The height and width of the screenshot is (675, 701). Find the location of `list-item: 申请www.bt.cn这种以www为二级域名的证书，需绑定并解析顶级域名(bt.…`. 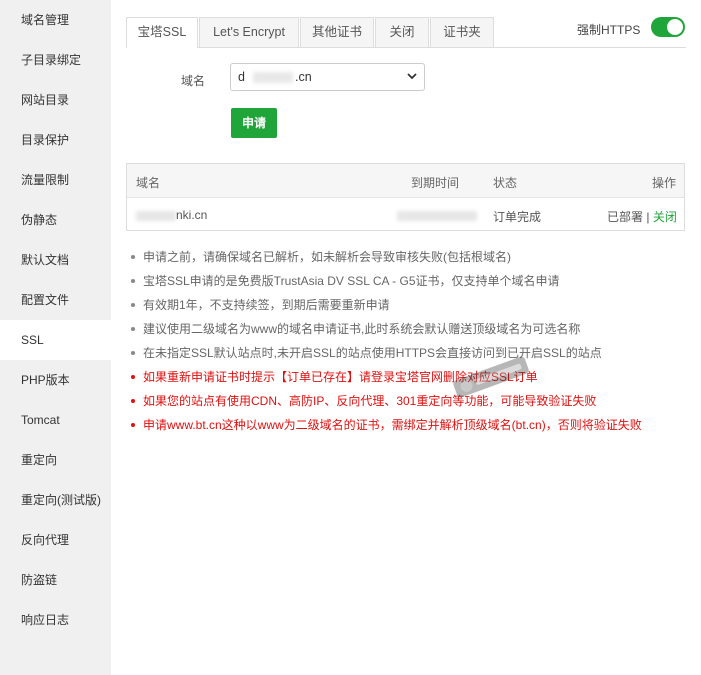

list-item: 申请www.bt.cn这种以www为二级域名的证书，需绑定并解析顶级域名(bt.… is located at coordinates (411, 429).